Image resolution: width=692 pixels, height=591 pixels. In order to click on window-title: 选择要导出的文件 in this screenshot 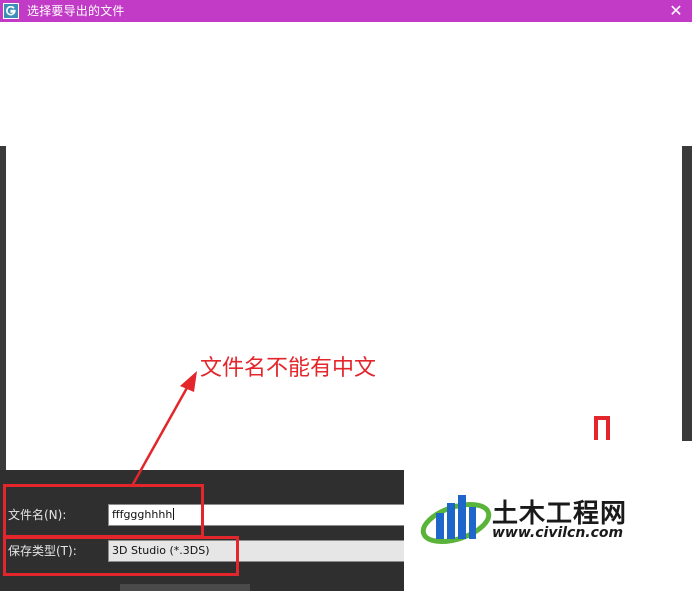, I will do `click(76, 11)`.